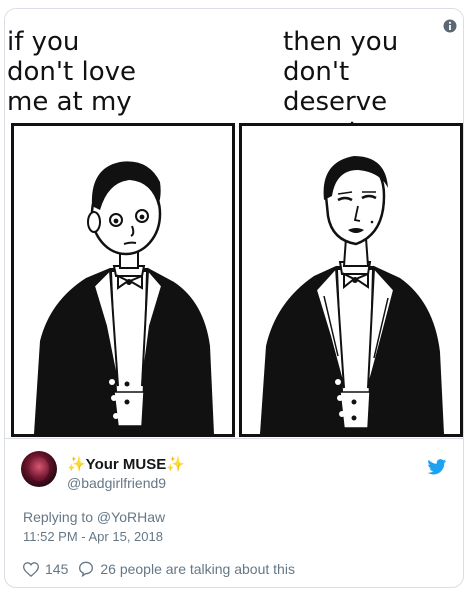 The image size is (465, 595). Describe the element at coordinates (234, 438) in the screenshot. I see `divider` at that location.